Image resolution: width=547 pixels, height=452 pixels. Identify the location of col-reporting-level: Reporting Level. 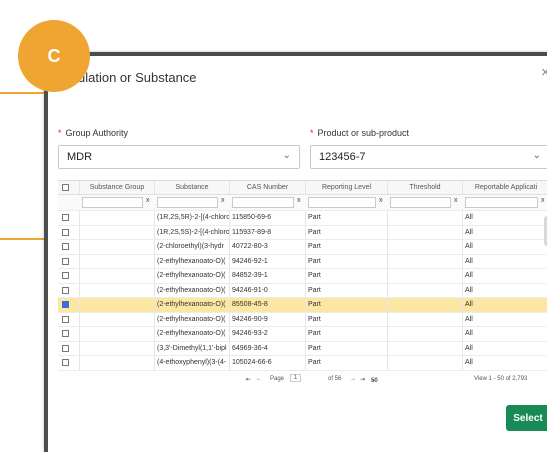
(347, 187).